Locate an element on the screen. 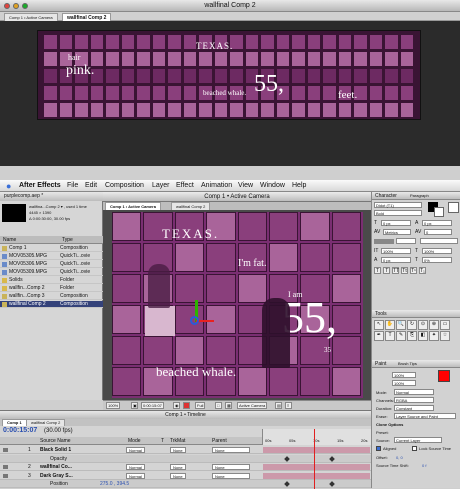 This screenshot has width=460, height=489. menu-window: Window is located at coordinates (272, 186).